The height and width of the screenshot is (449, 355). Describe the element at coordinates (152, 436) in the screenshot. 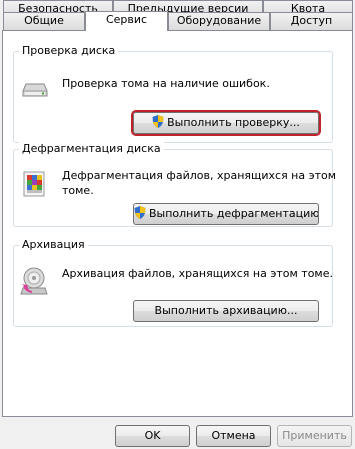

I see `ok-button: OK` at that location.